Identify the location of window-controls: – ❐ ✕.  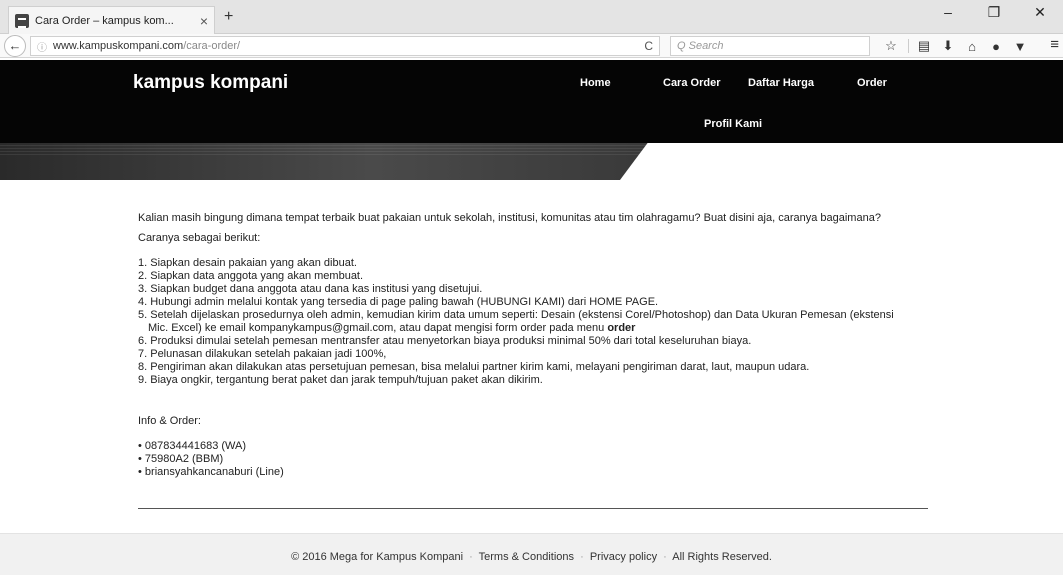
(994, 15).